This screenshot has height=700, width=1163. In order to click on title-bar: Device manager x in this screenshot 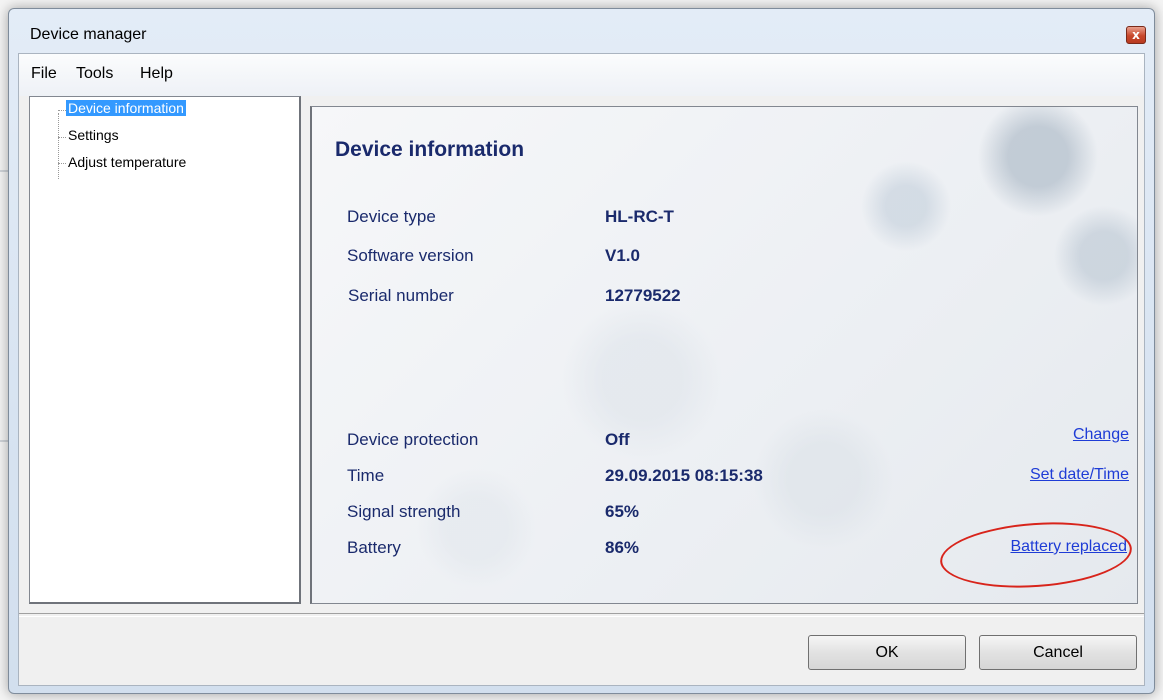, I will do `click(581, 31)`.